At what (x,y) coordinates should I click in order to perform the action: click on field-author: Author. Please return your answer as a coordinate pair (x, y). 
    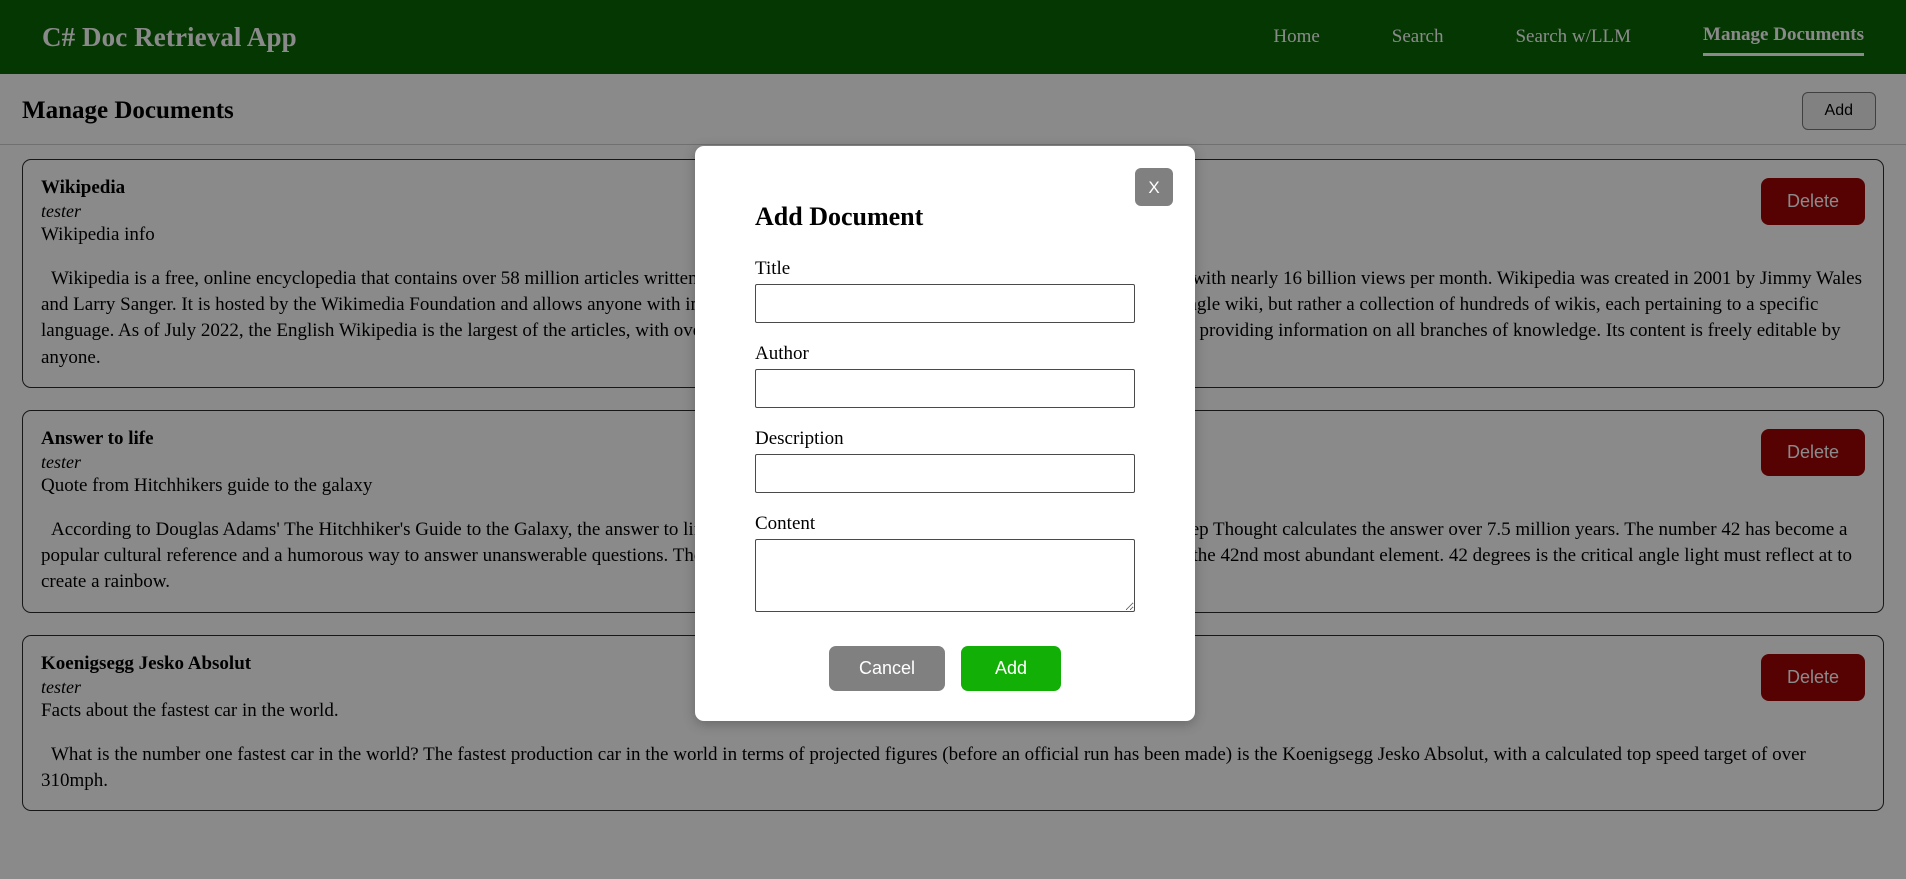
    Looking at the image, I should click on (945, 375).